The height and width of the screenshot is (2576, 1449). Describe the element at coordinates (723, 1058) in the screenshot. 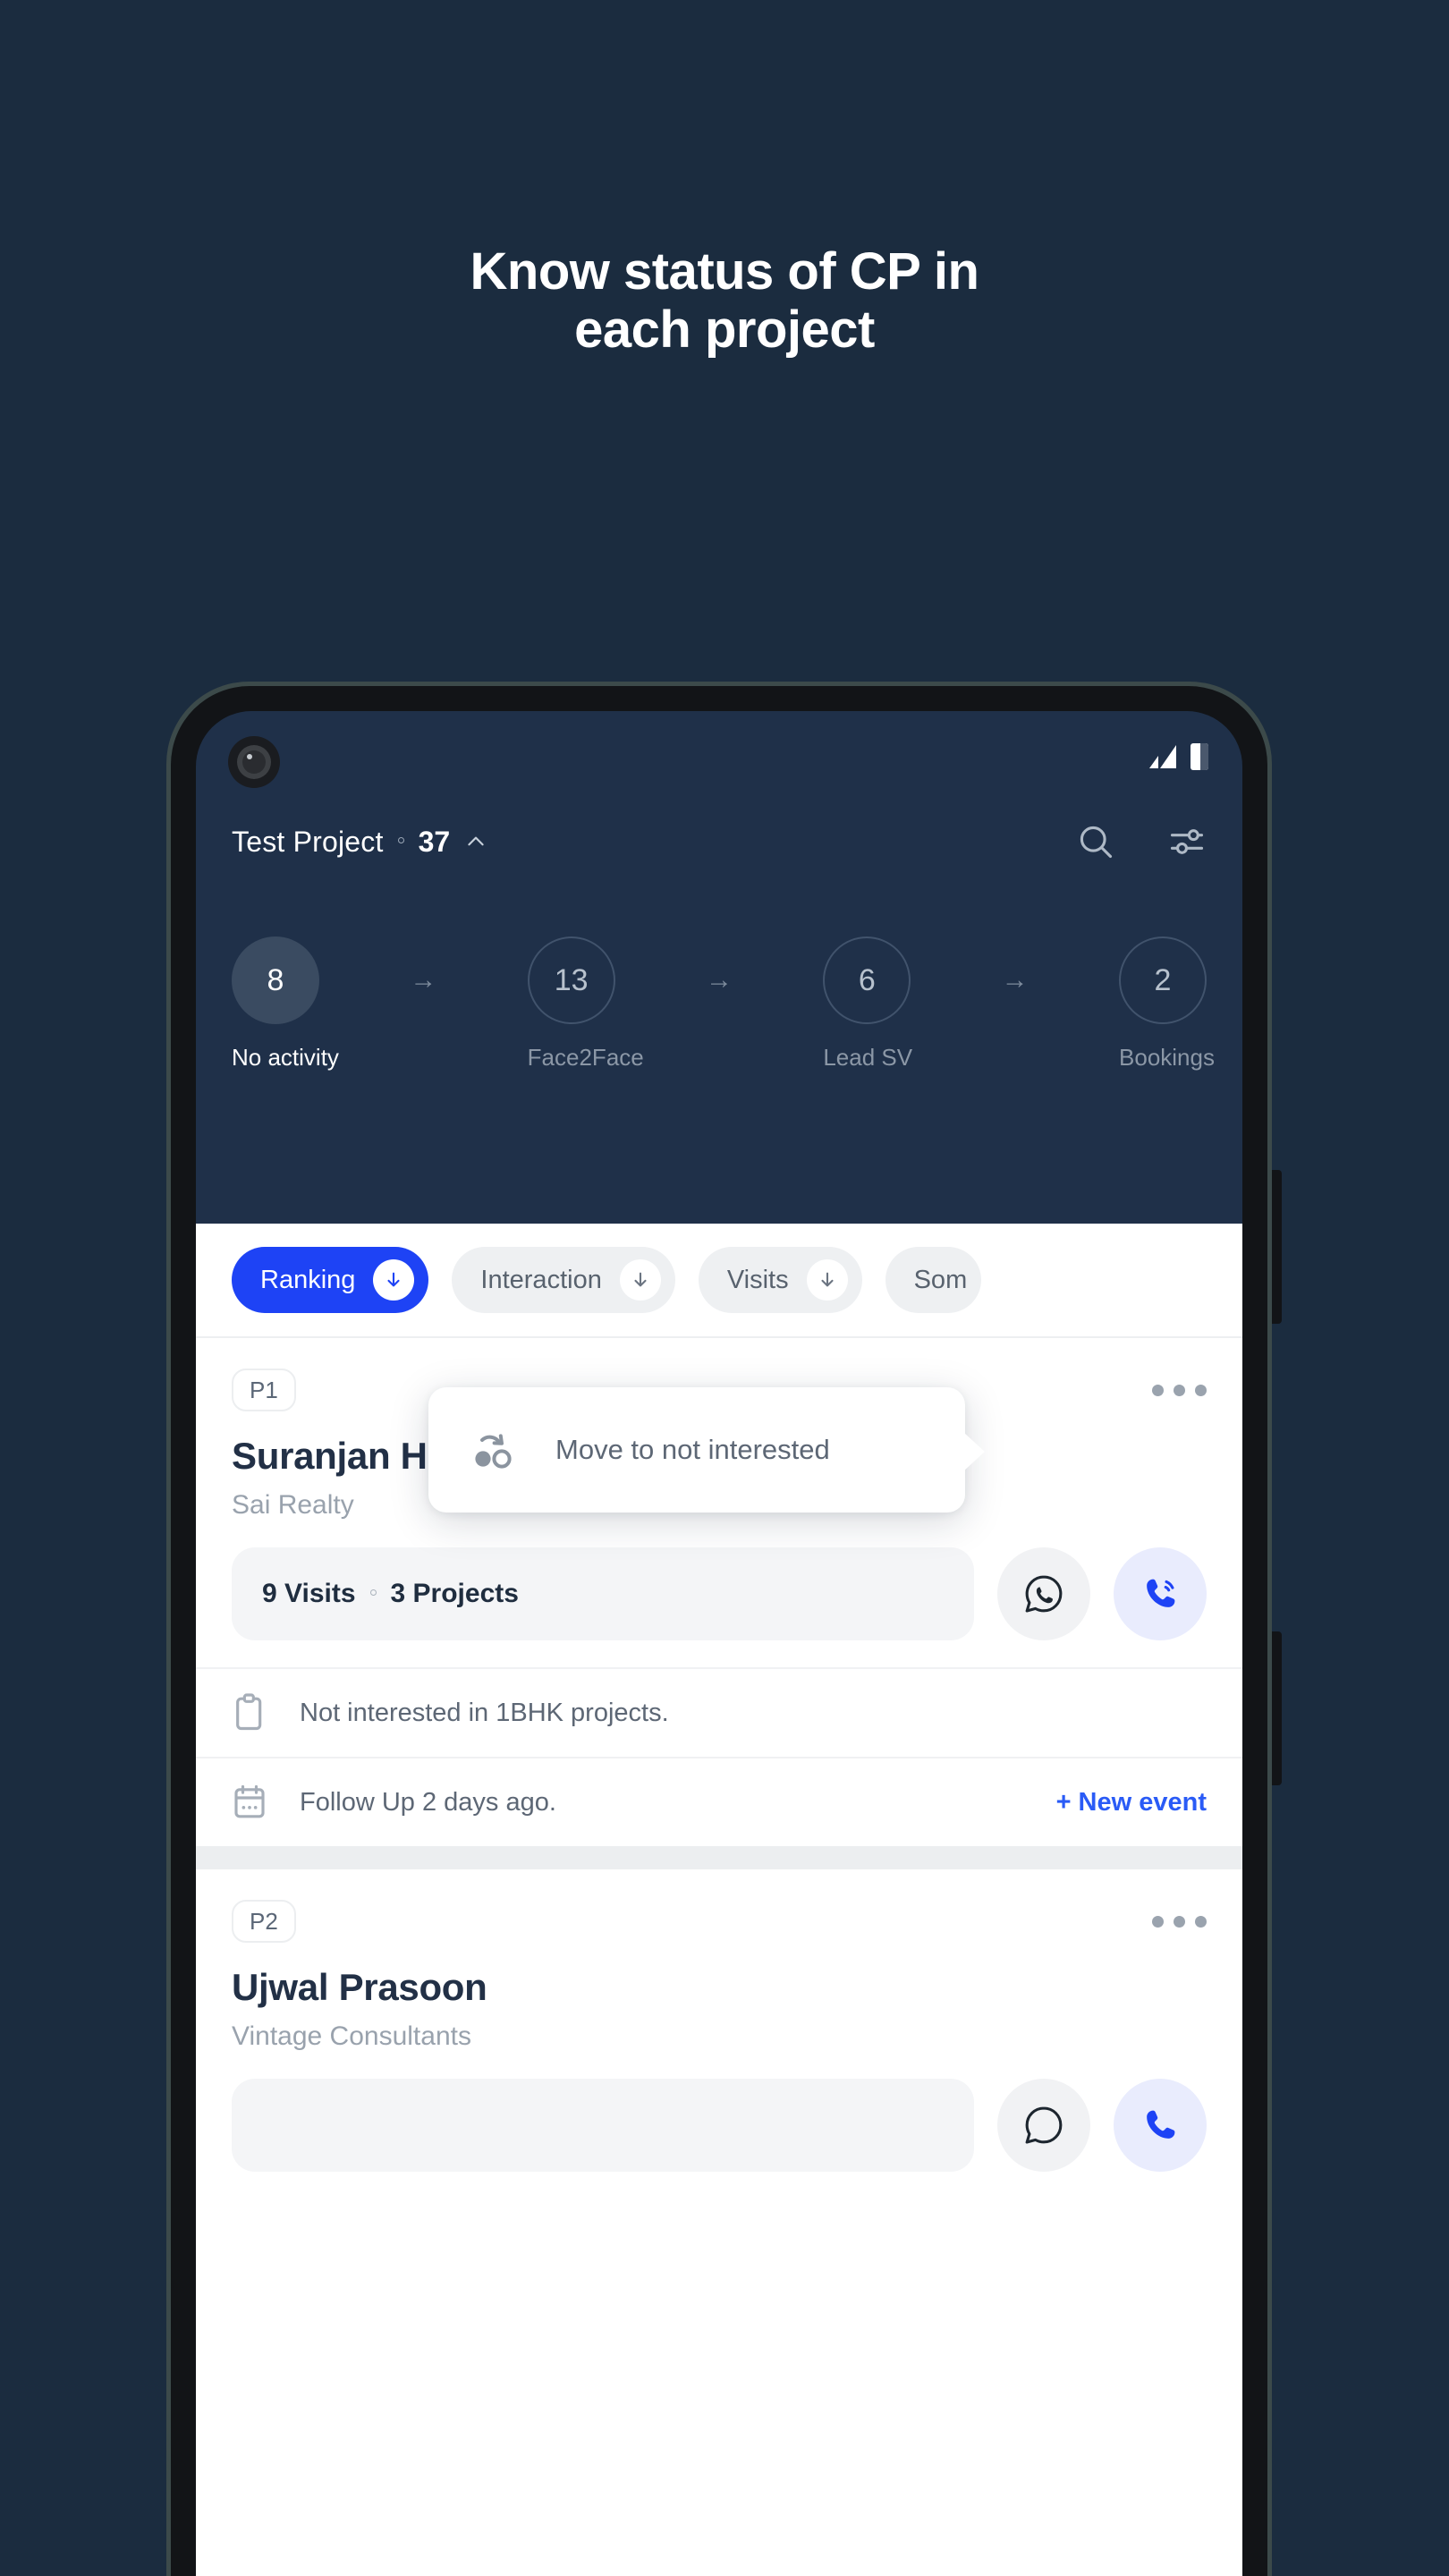

I see `funnel-label-row: No activity Face2Face Lead SV Bookings` at that location.